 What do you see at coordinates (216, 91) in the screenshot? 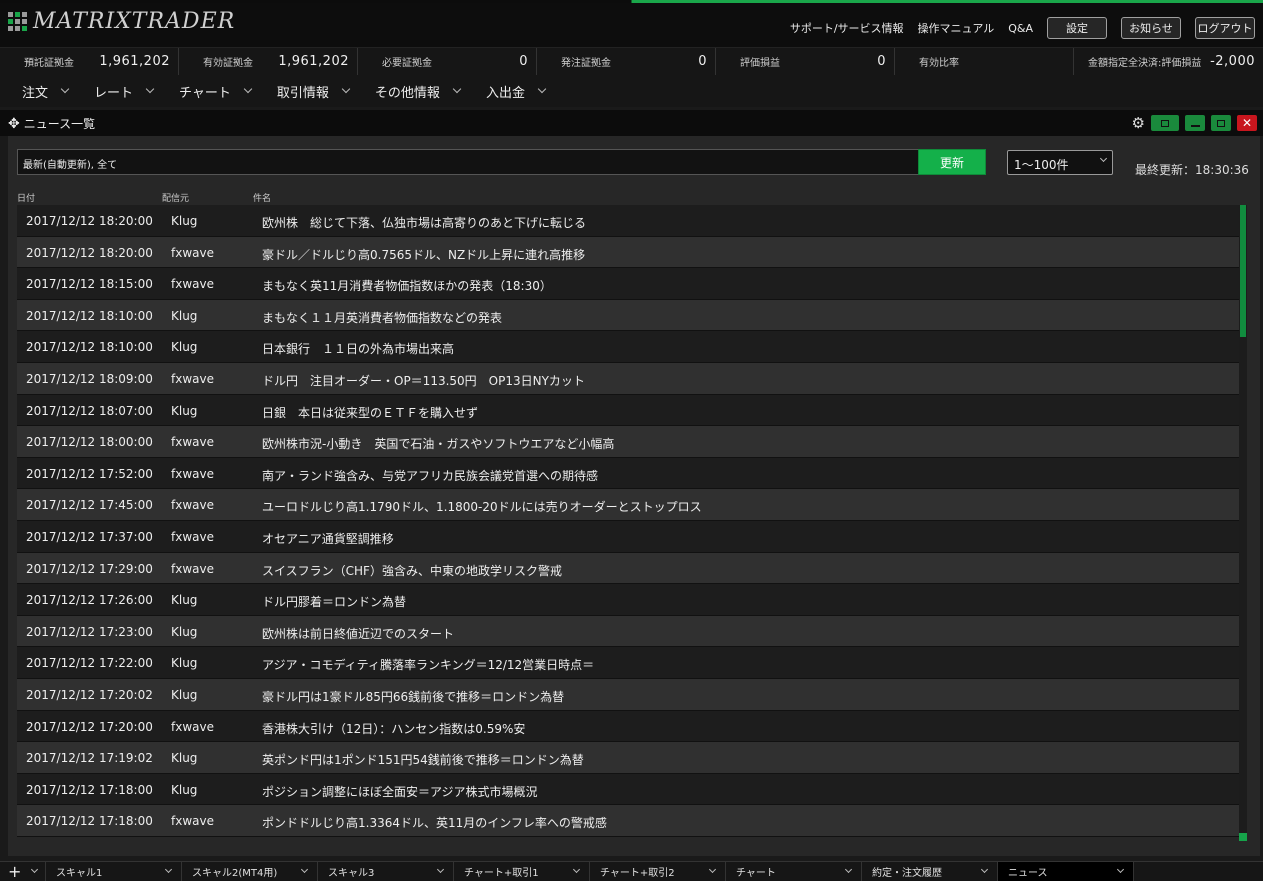
I see `menu-chart: チャート` at bounding box center [216, 91].